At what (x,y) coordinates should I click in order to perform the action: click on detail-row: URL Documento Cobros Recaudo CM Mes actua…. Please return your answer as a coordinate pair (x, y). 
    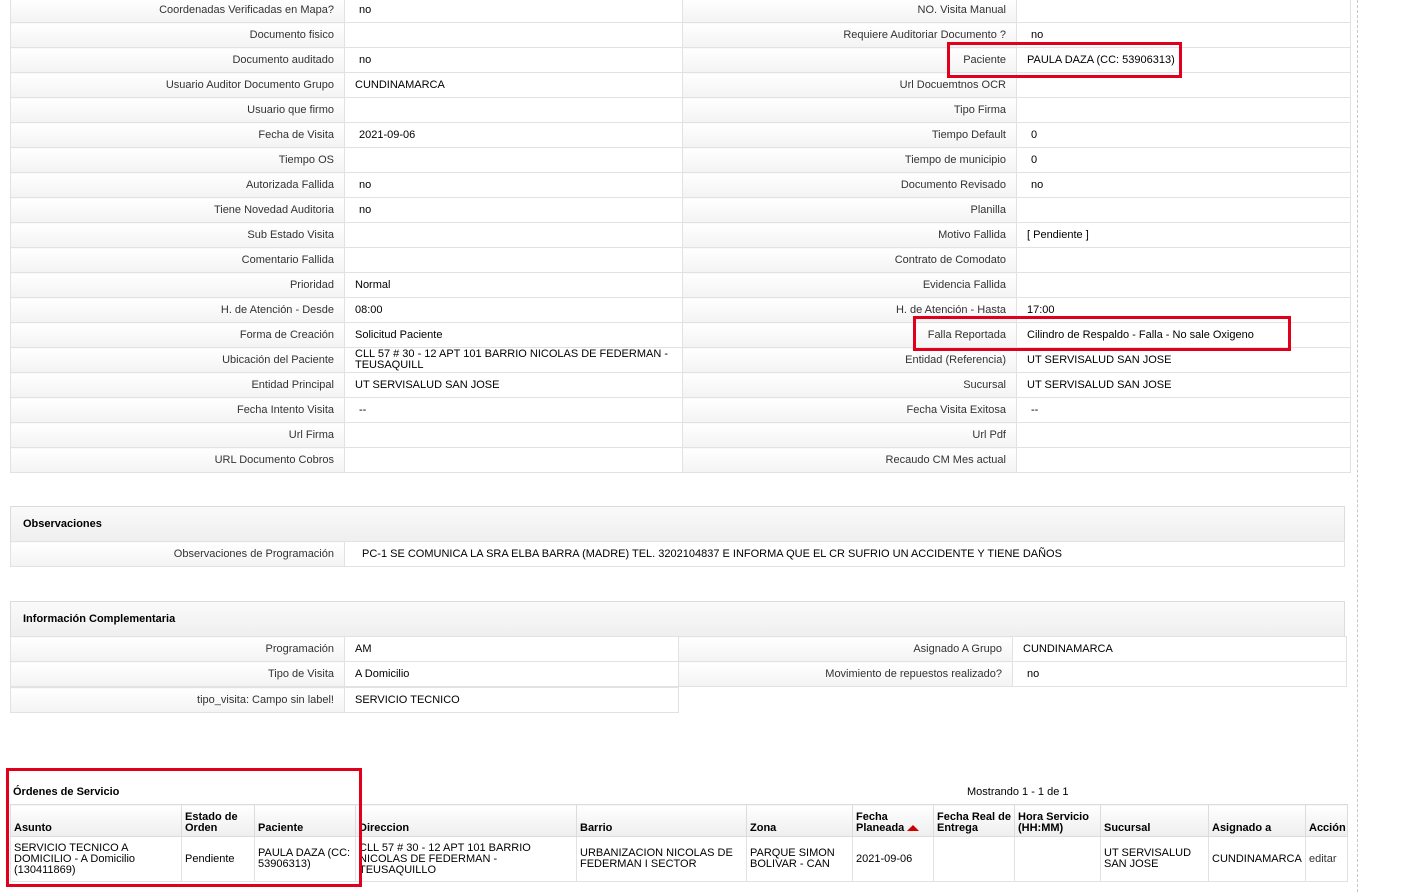
    Looking at the image, I should click on (680, 460).